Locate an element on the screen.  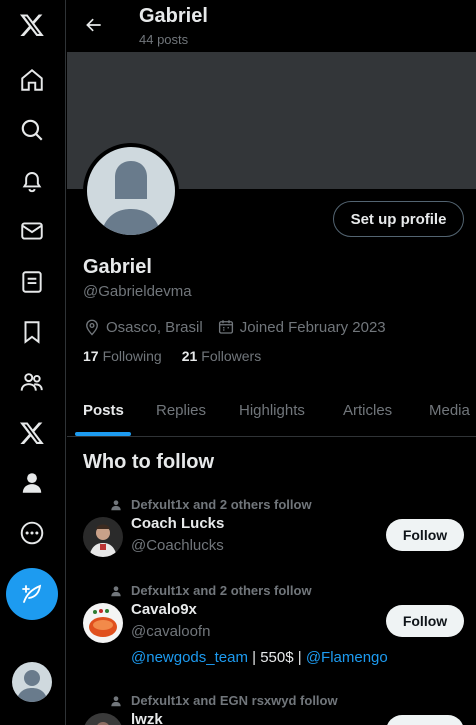
back-button is located at coordinates (94, 25).